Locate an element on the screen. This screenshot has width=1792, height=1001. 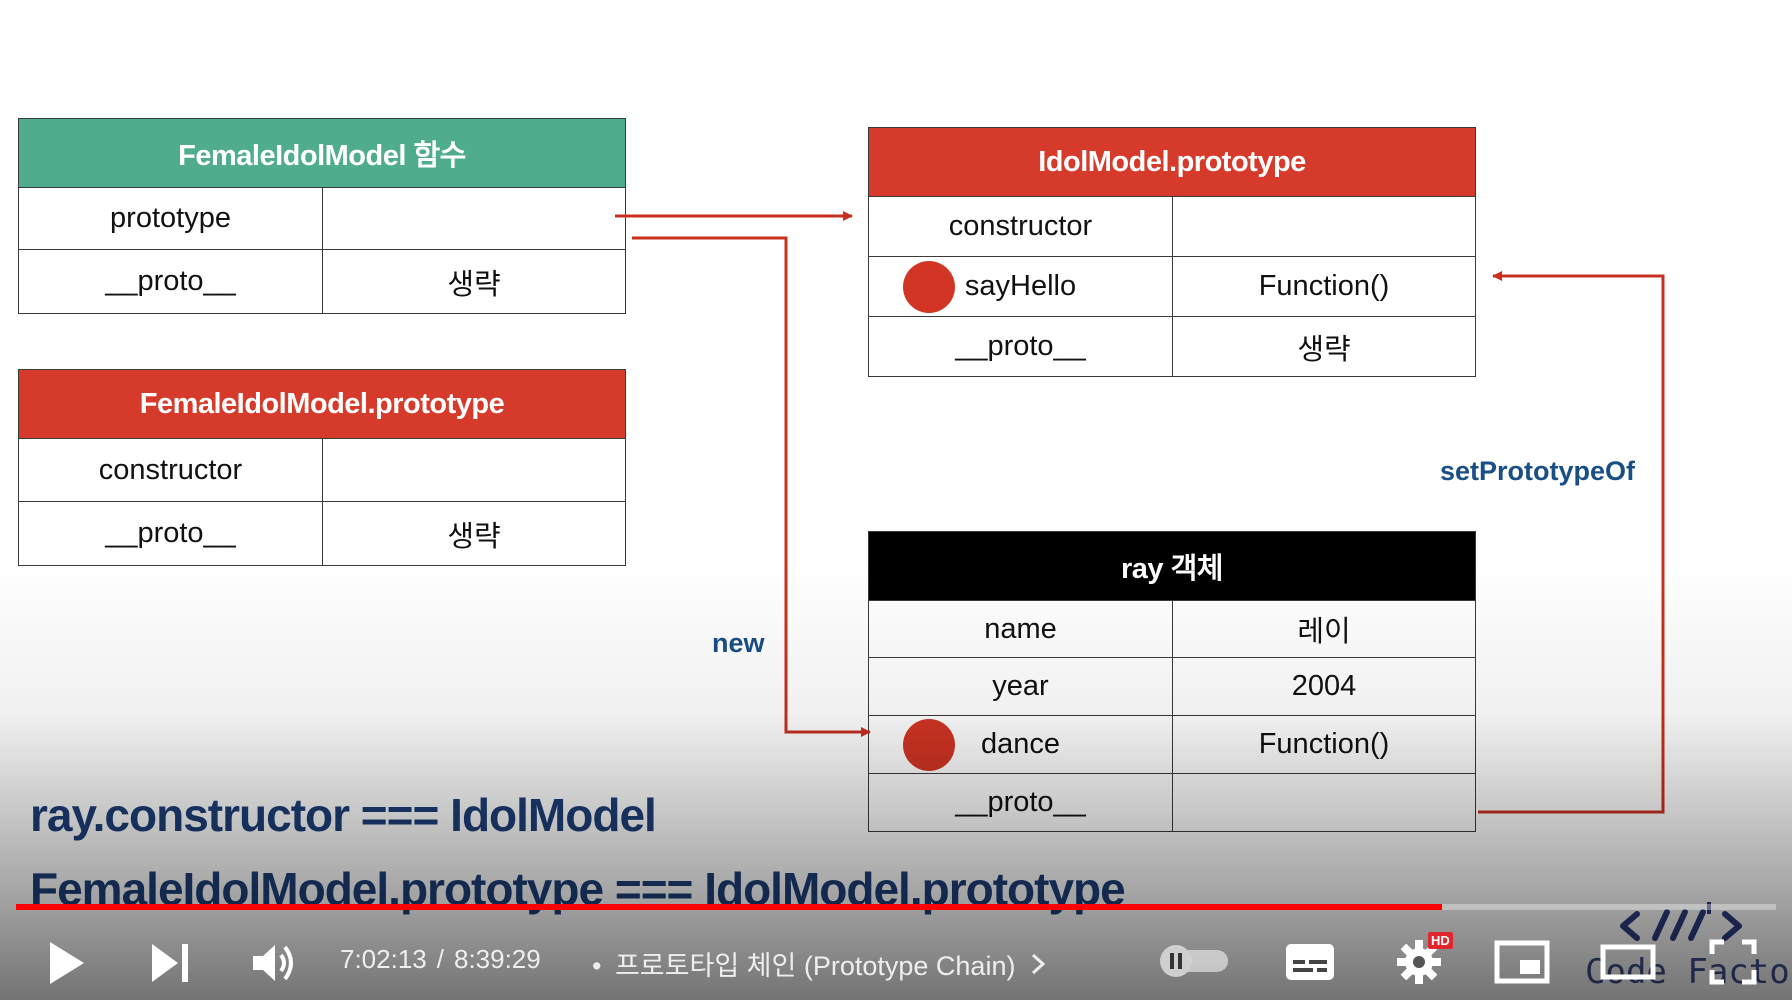
miniplayer-button is located at coordinates (1522, 962).